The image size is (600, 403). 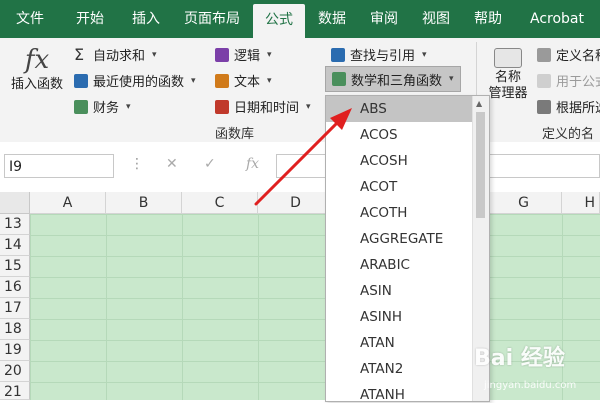 I want to click on row-header: 17, so click(x=15, y=308).